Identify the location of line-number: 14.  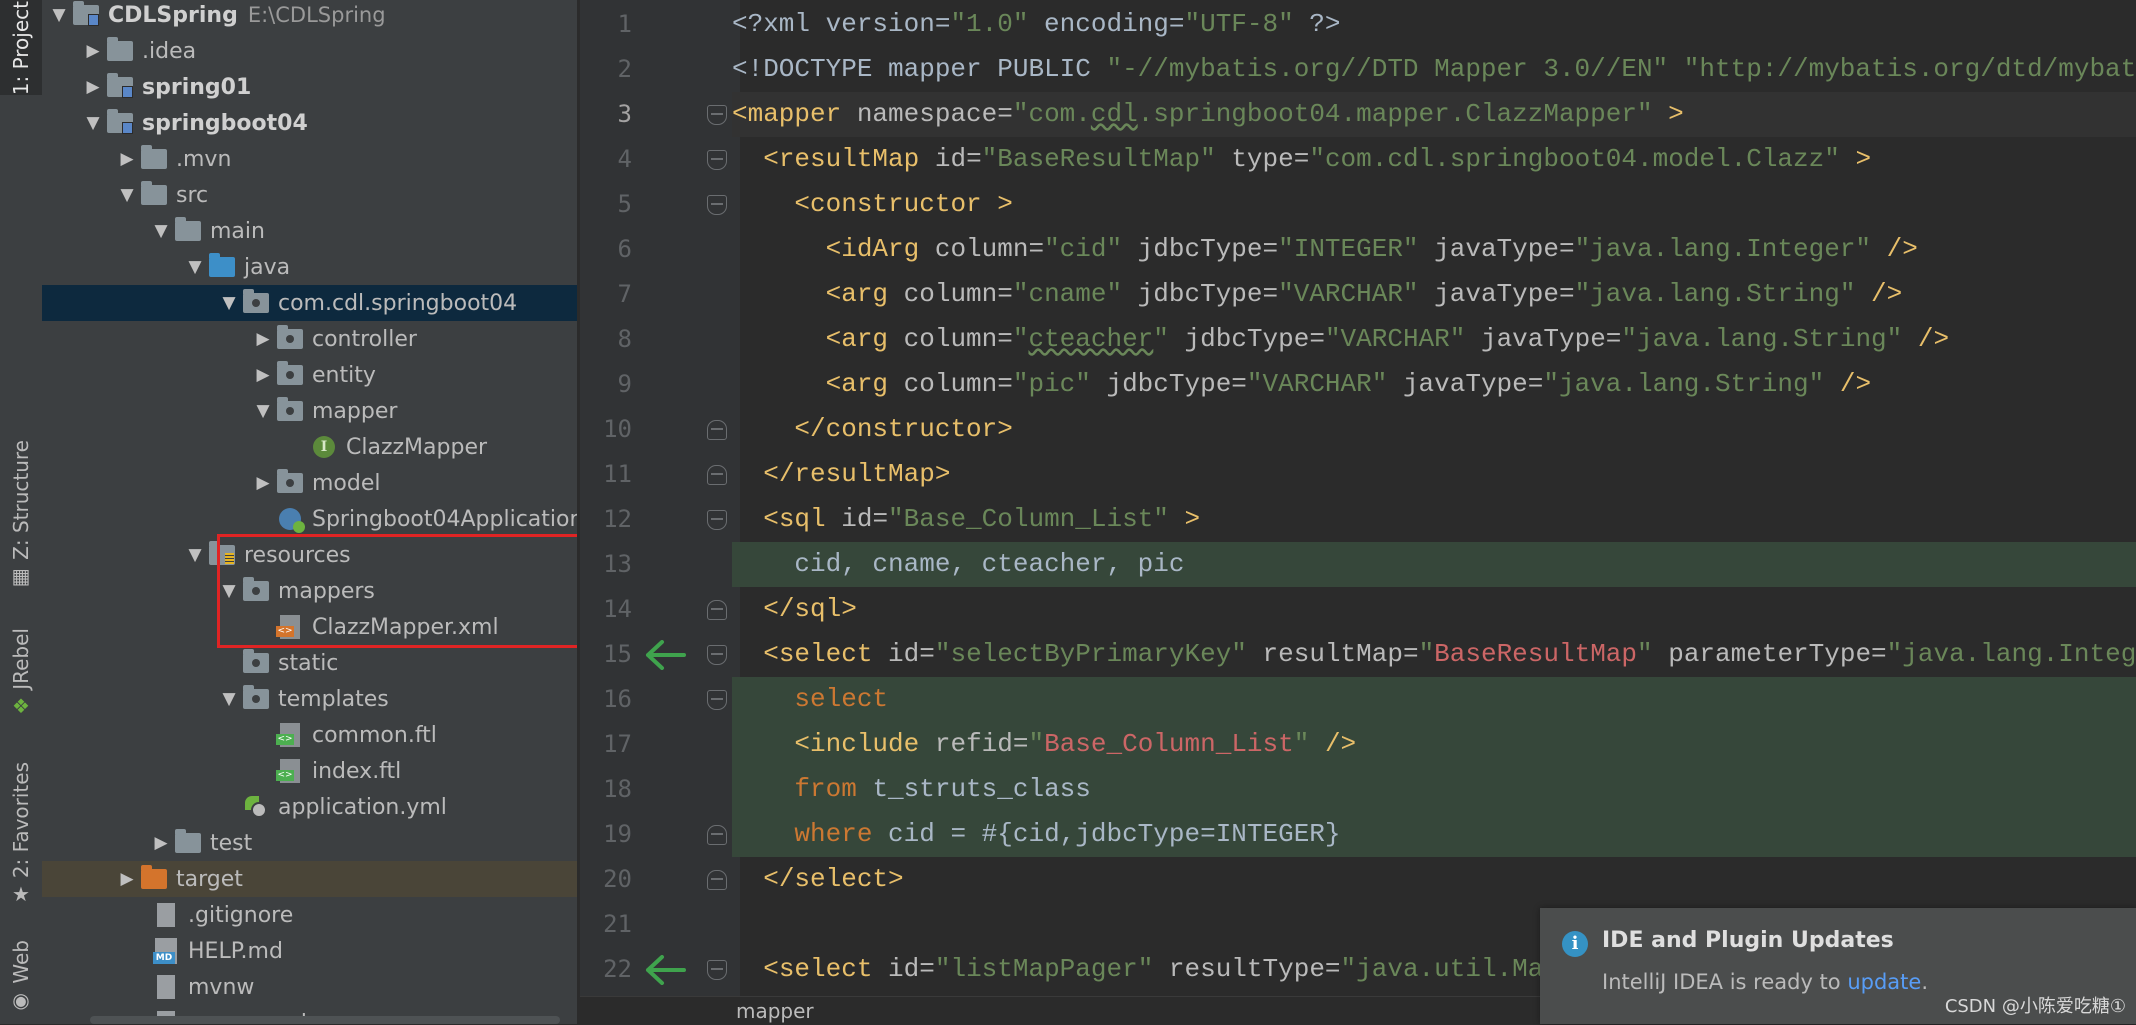
(617, 609).